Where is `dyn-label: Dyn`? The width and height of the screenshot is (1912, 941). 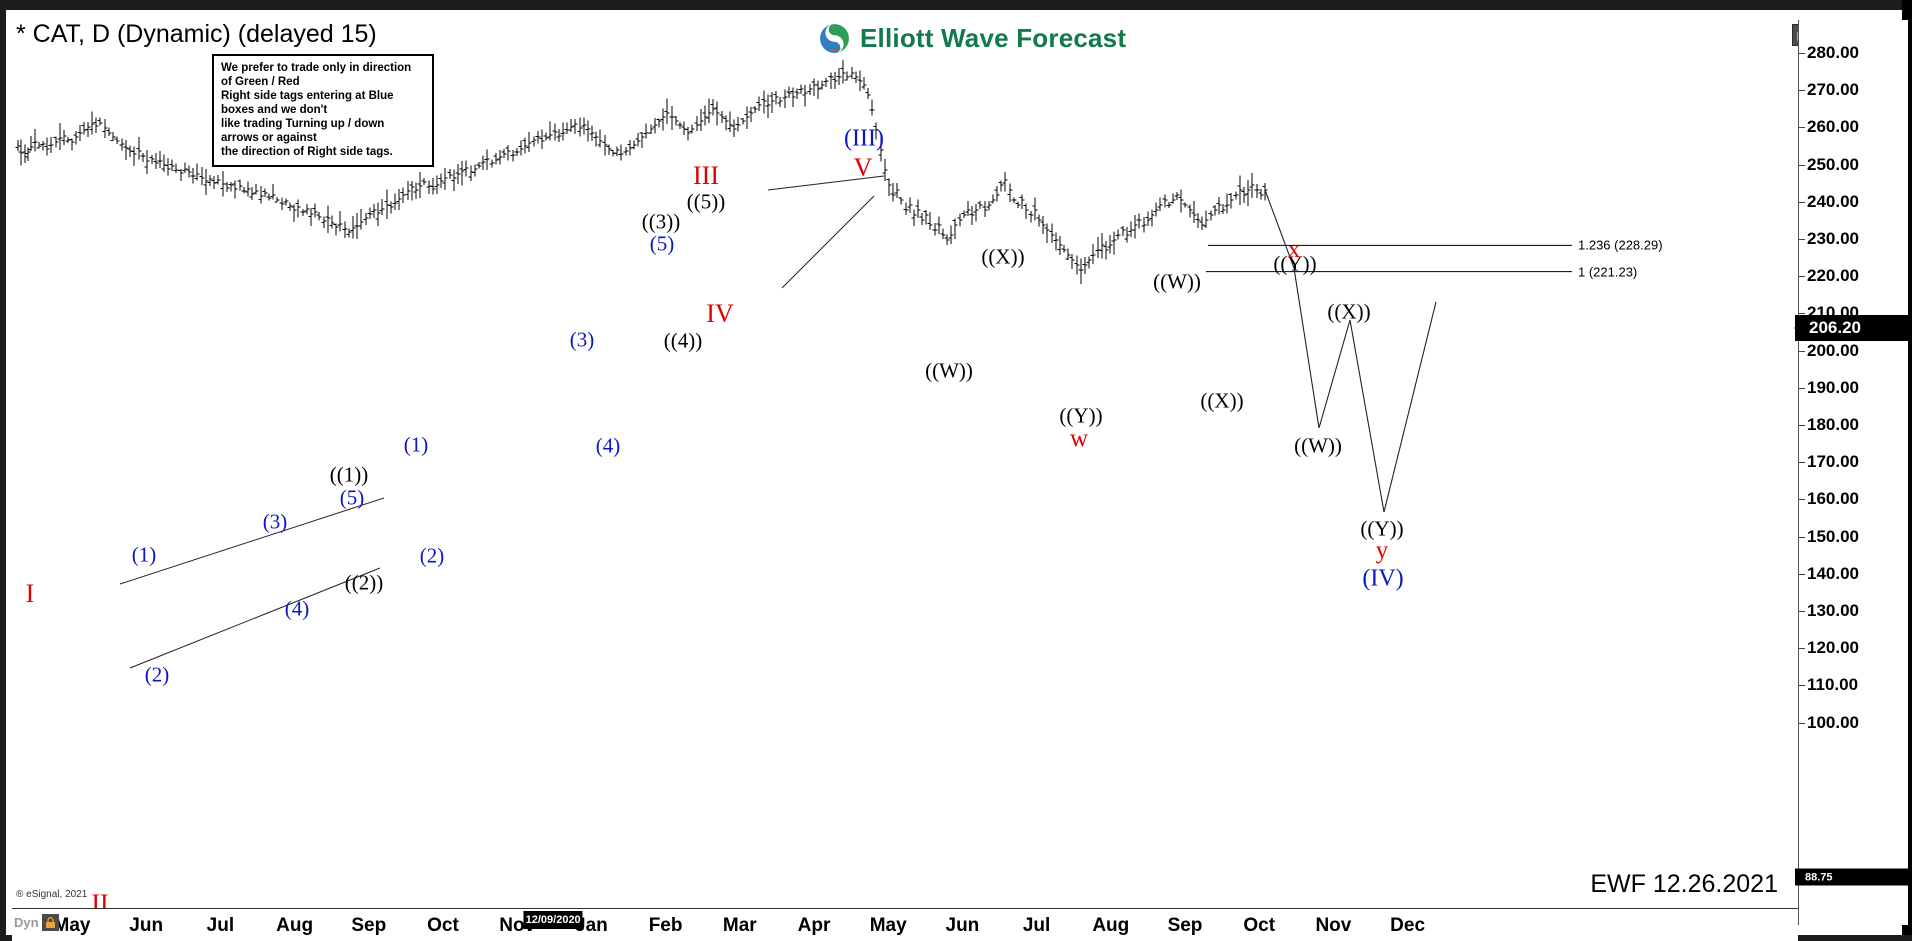 dyn-label: Dyn is located at coordinates (26, 922).